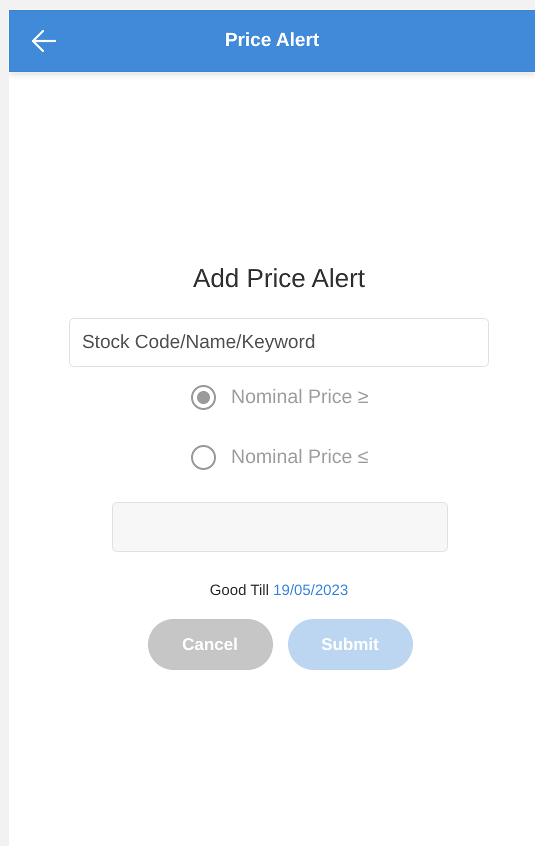 The image size is (535, 846). I want to click on form-heading: Add Price Alert, so click(279, 278).